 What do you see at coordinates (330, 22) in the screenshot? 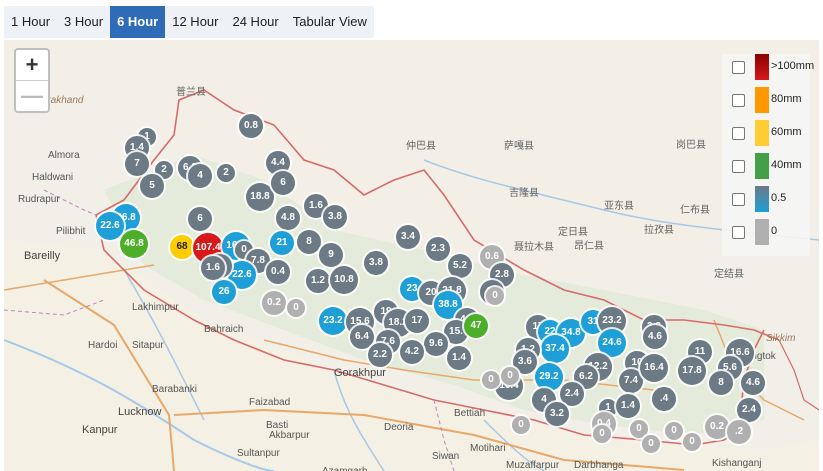
I see `tab-tabular-view: Tabular View` at bounding box center [330, 22].